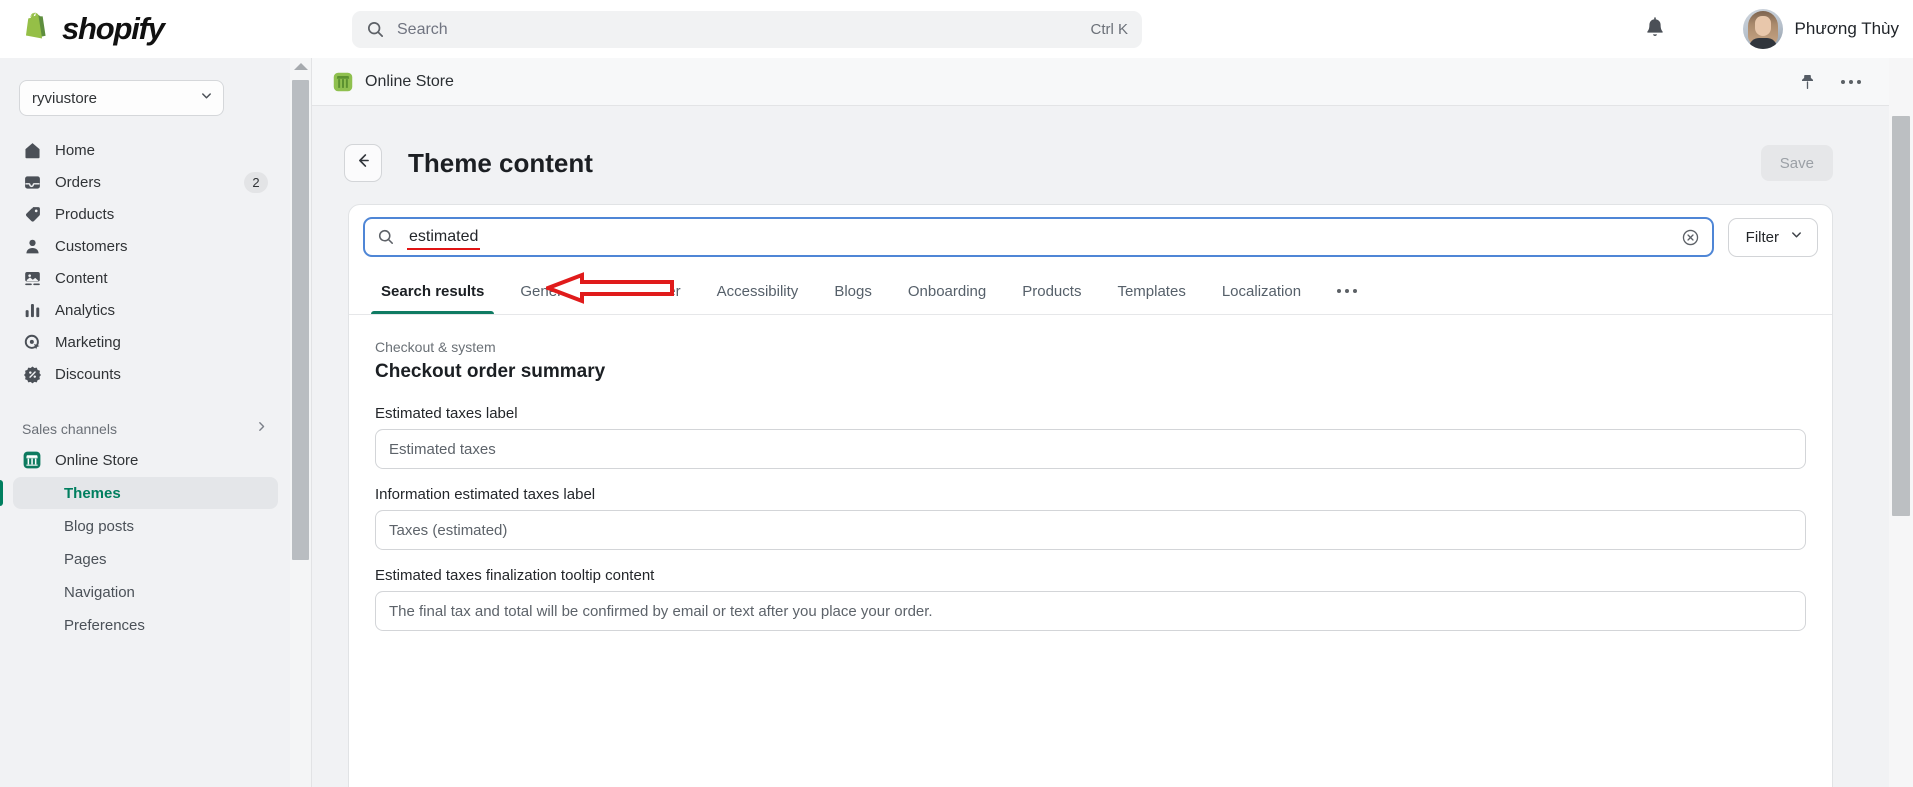 This screenshot has width=1913, height=787. What do you see at coordinates (91, 246) in the screenshot?
I see `sidebar-item-label: Customers` at bounding box center [91, 246].